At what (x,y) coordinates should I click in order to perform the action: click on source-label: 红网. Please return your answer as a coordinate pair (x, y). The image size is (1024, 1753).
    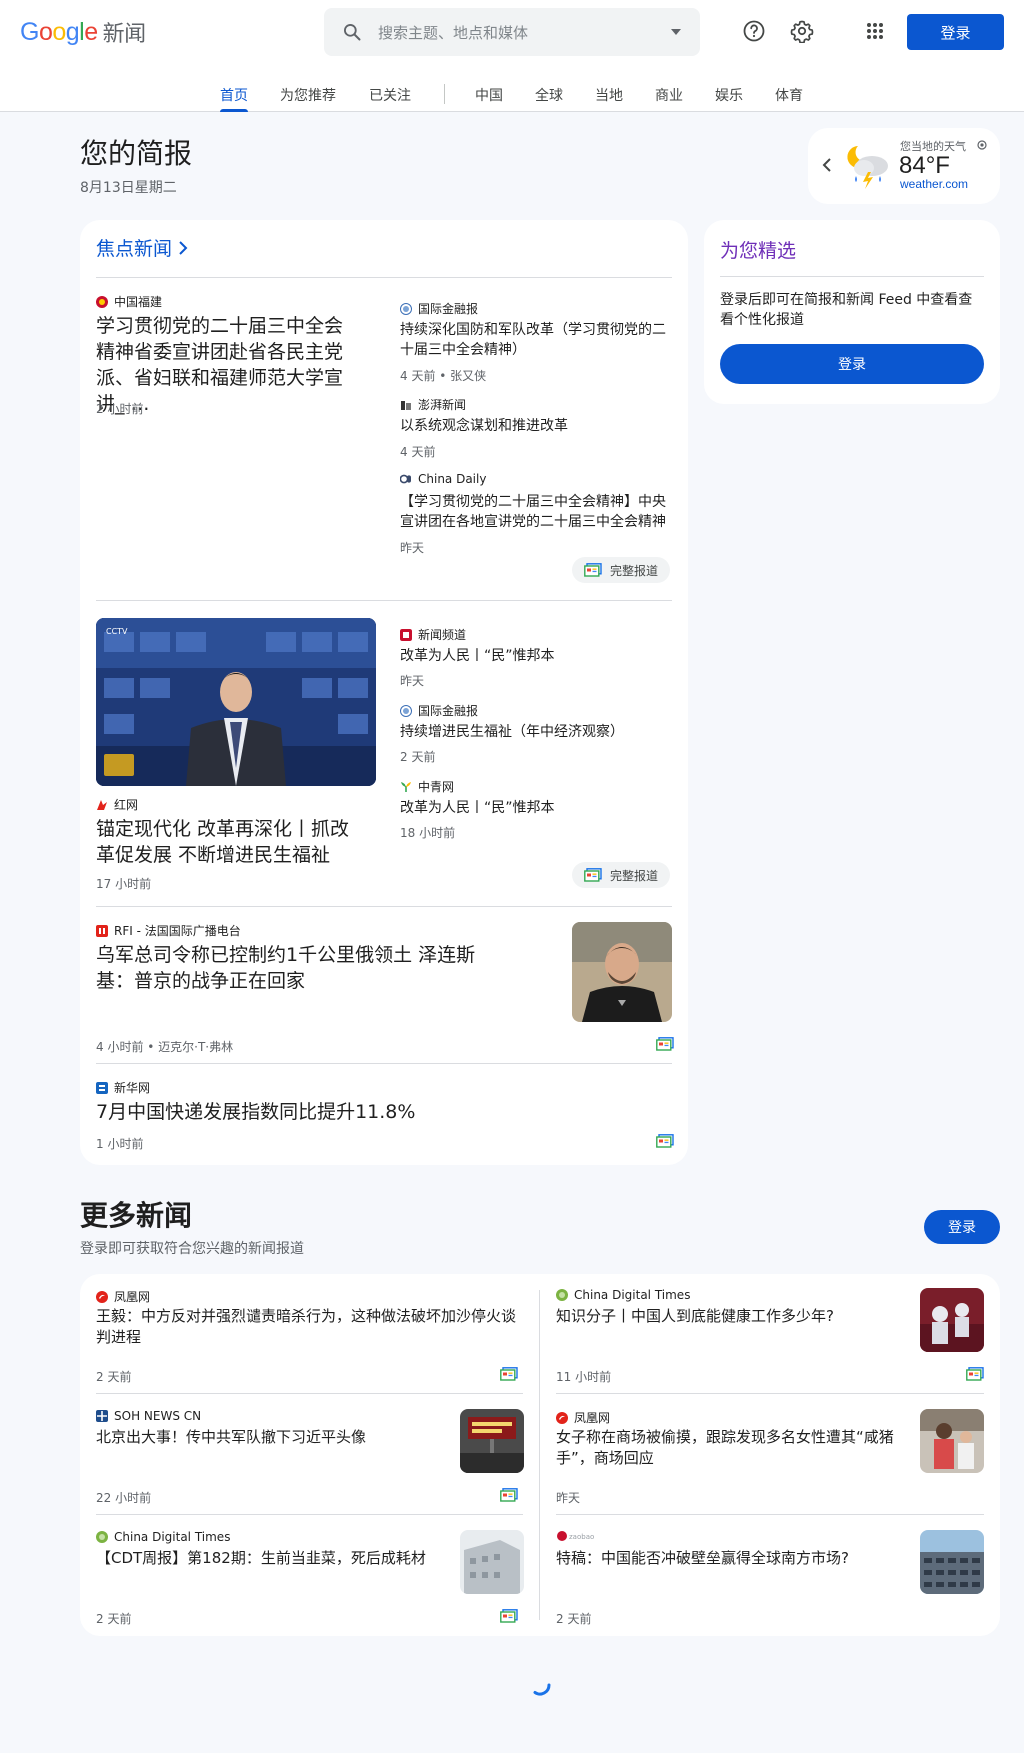
    Looking at the image, I should click on (117, 804).